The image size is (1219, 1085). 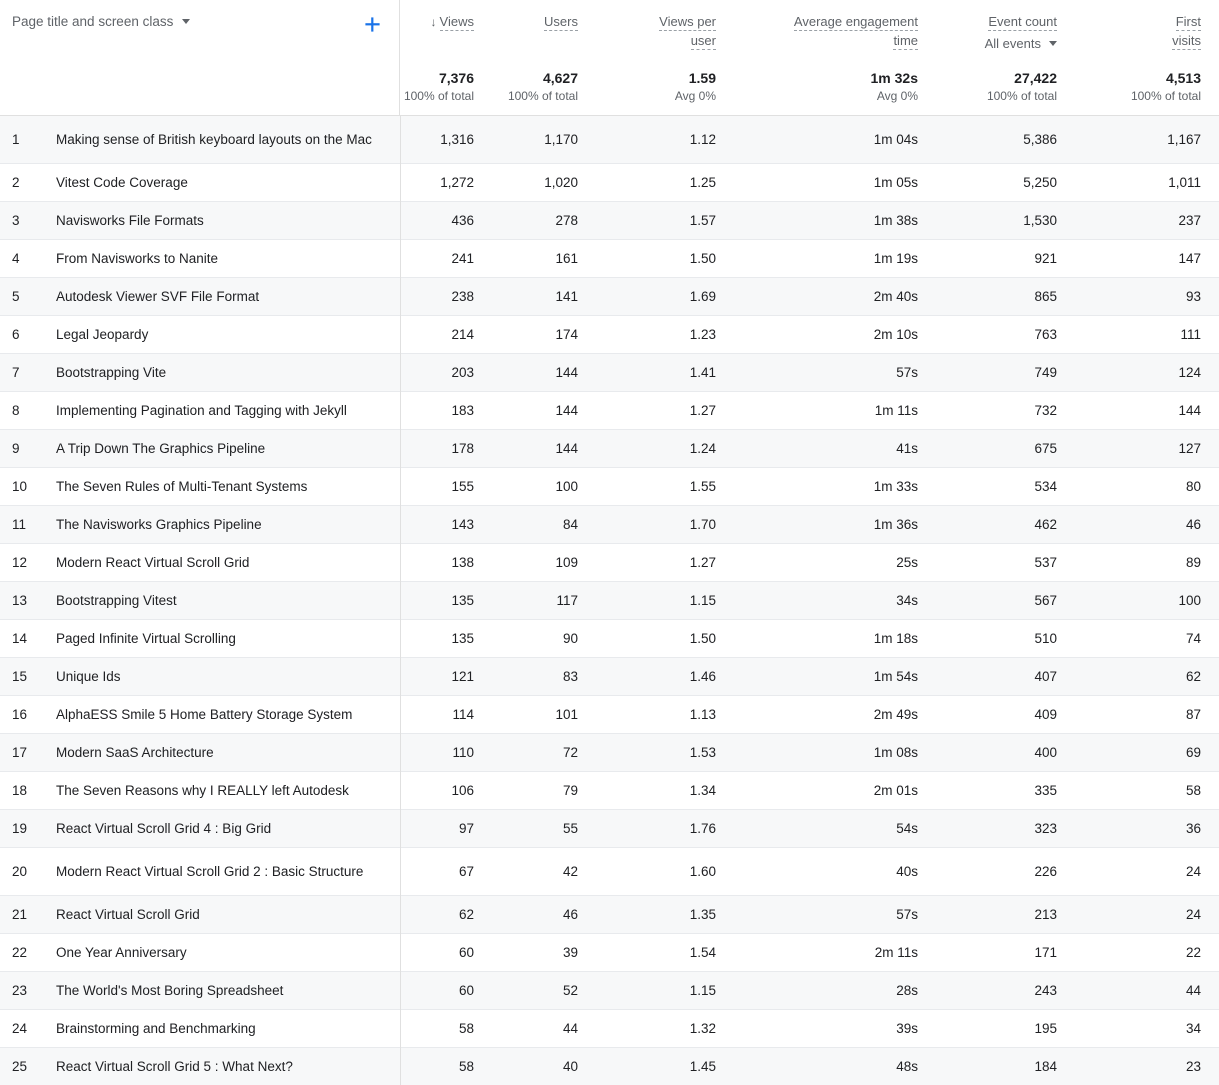 I want to click on row-first-visits: 36, so click(x=1147, y=829).